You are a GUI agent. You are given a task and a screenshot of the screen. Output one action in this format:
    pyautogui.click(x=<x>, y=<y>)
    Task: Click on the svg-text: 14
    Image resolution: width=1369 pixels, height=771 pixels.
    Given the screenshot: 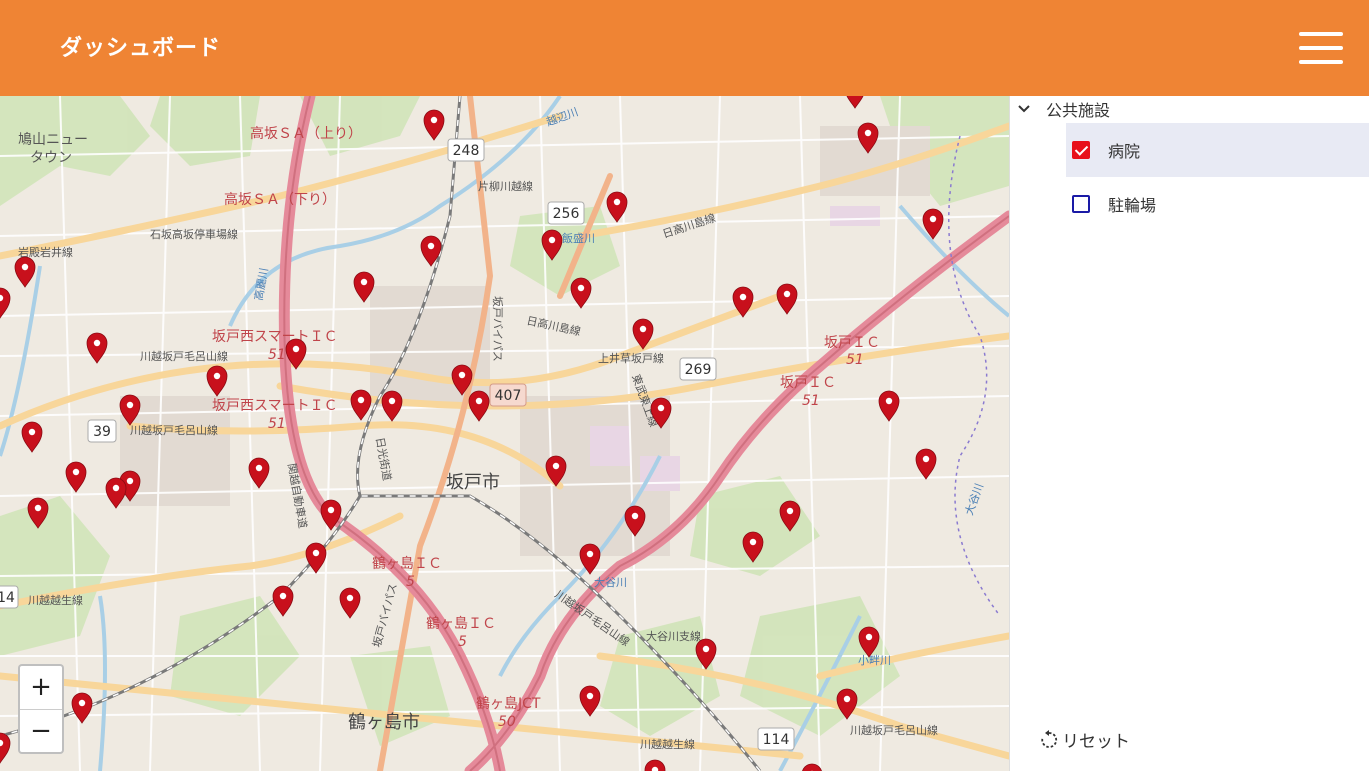 What is the action you would take?
    pyautogui.click(x=7, y=598)
    